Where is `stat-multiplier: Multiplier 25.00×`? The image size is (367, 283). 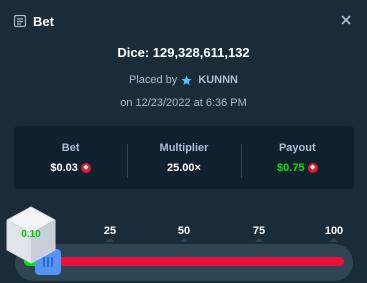
stat-multiplier: Multiplier 25.00× is located at coordinates (183, 159).